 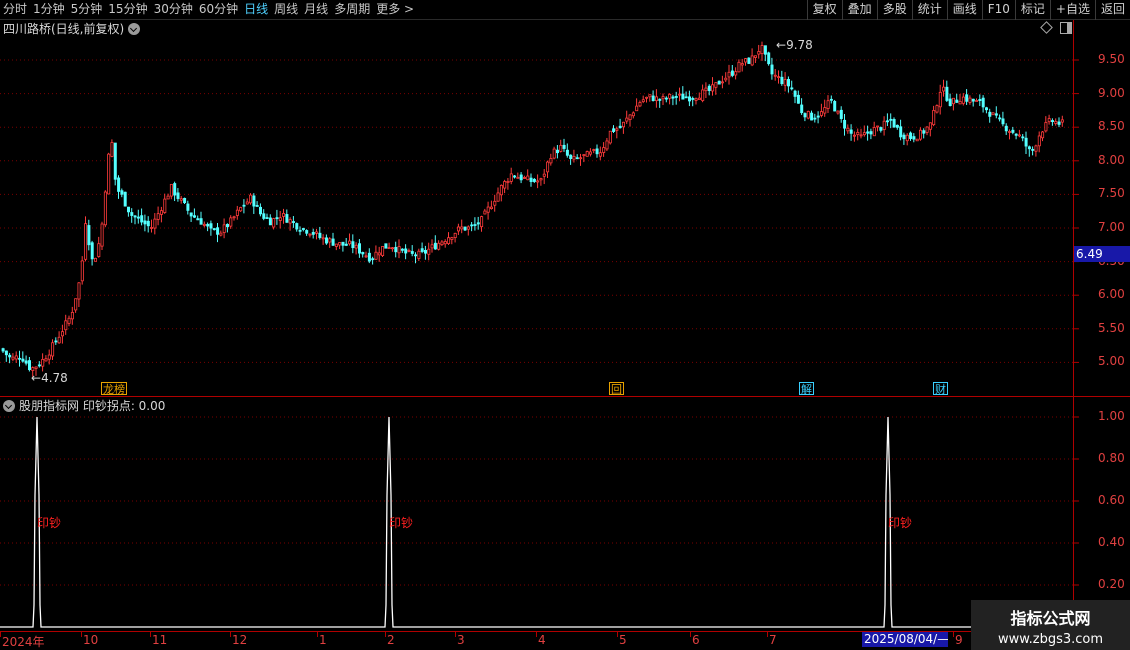 I want to click on current-date-box: 2025/08/04/—, so click(x=905, y=639).